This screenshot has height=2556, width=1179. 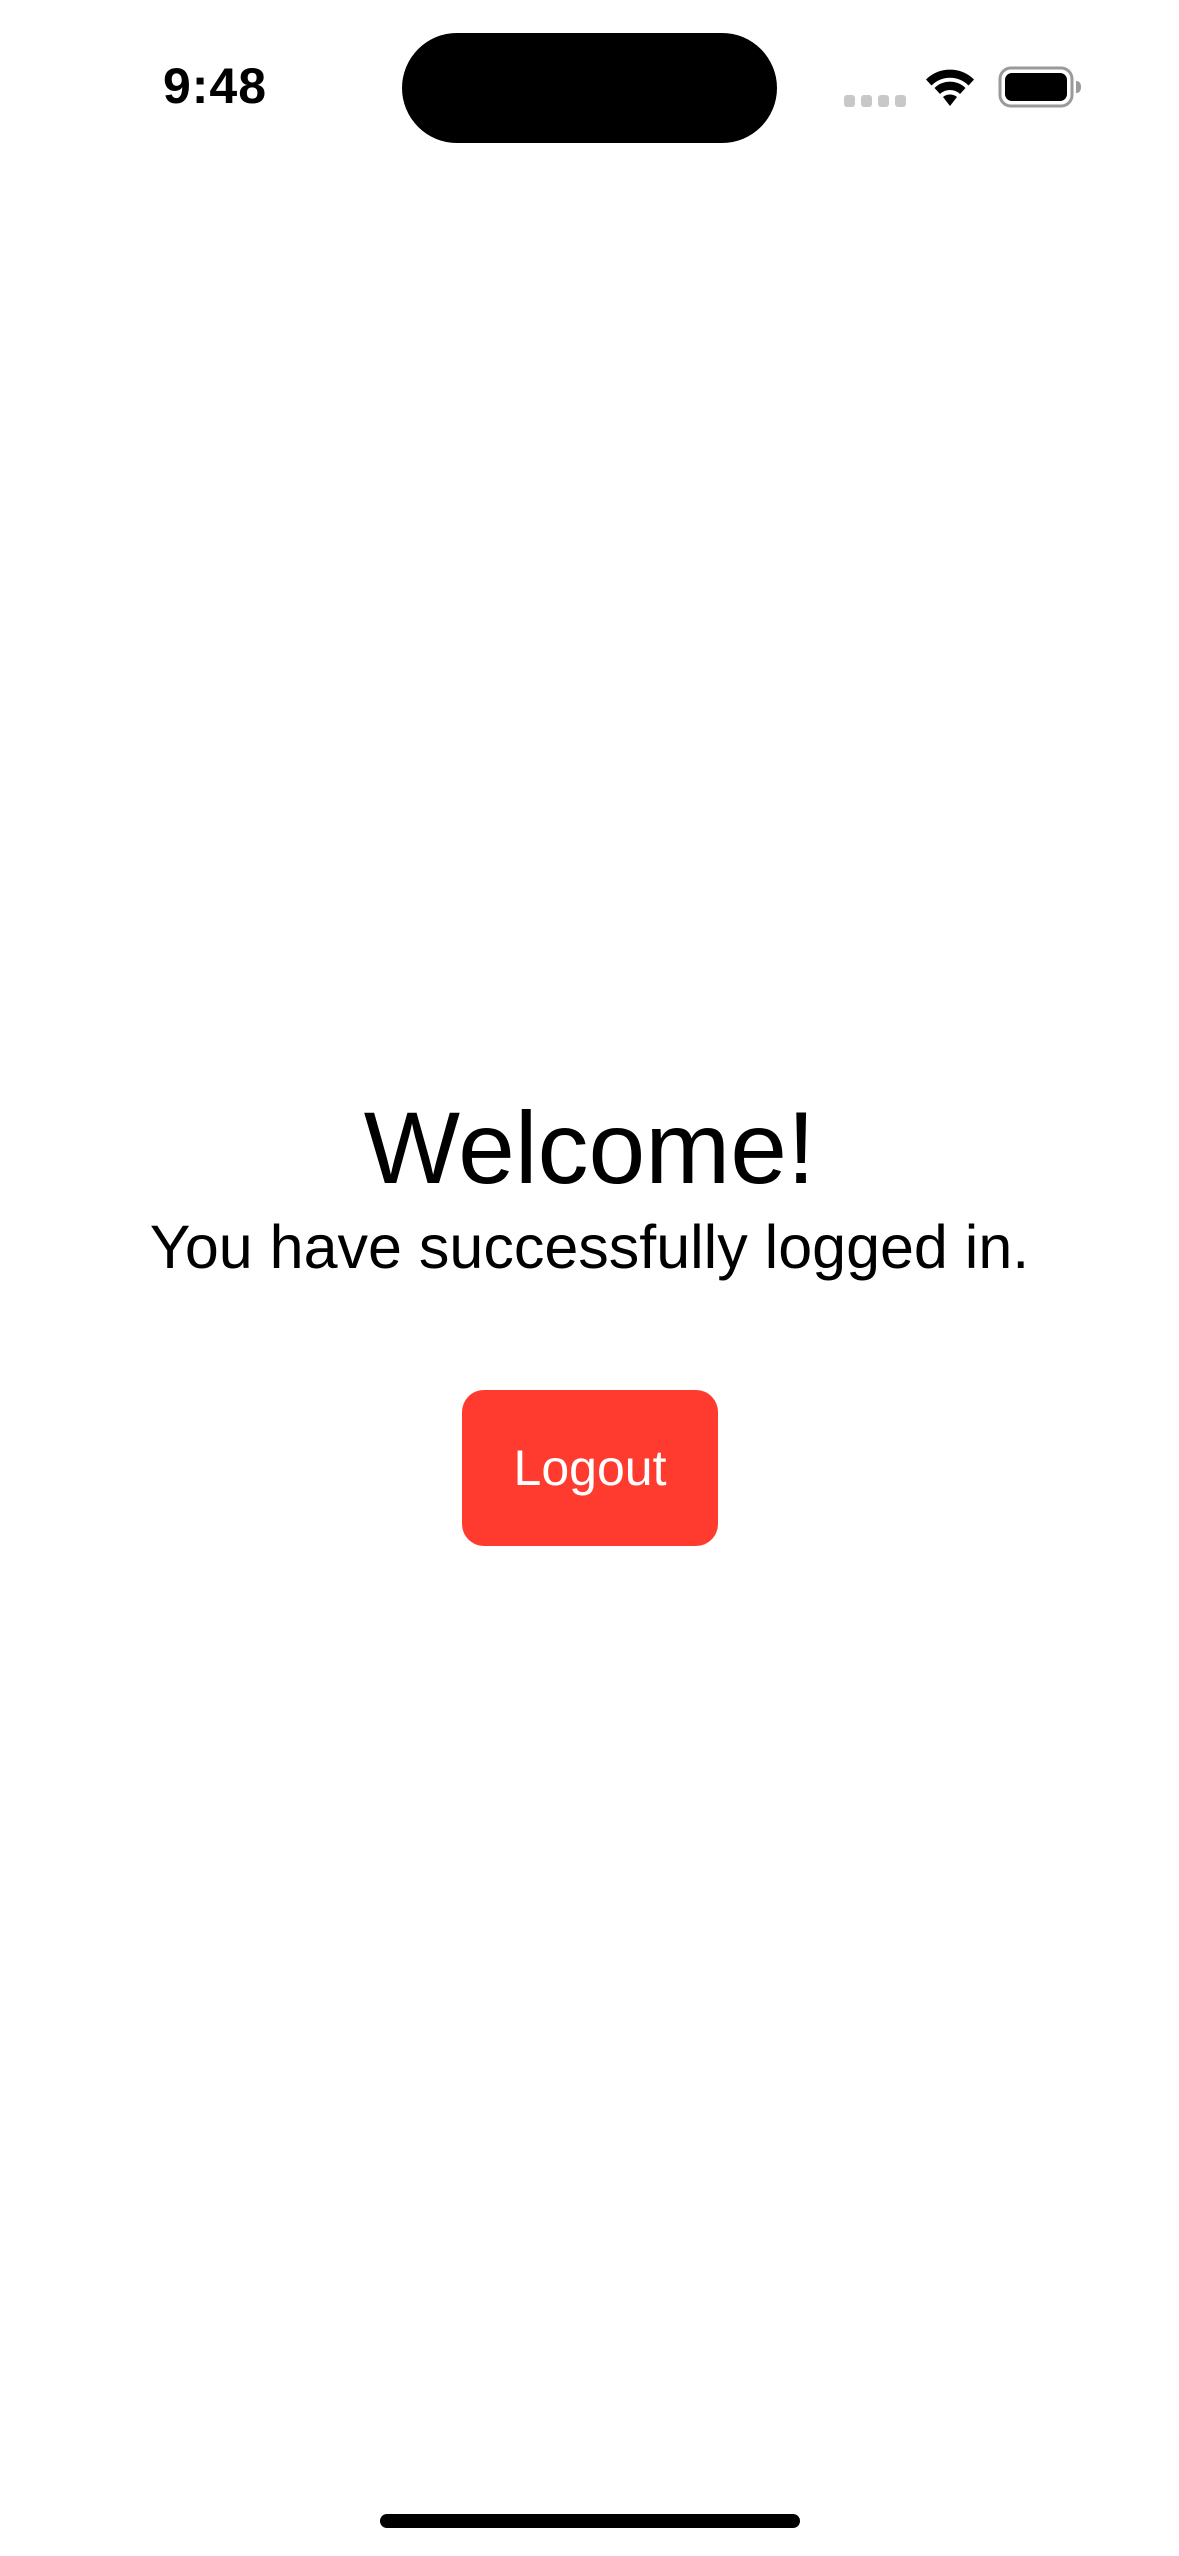 I want to click on welcome-title: Welcome!, so click(x=589, y=1148).